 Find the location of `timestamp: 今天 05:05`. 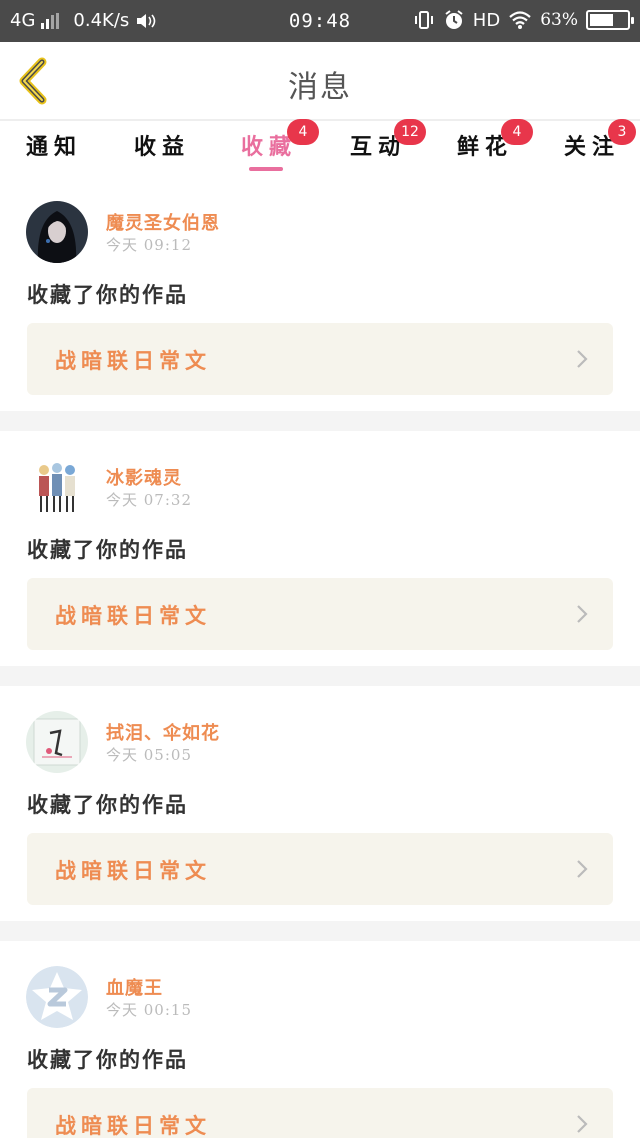

timestamp: 今天 05:05 is located at coordinates (149, 755).